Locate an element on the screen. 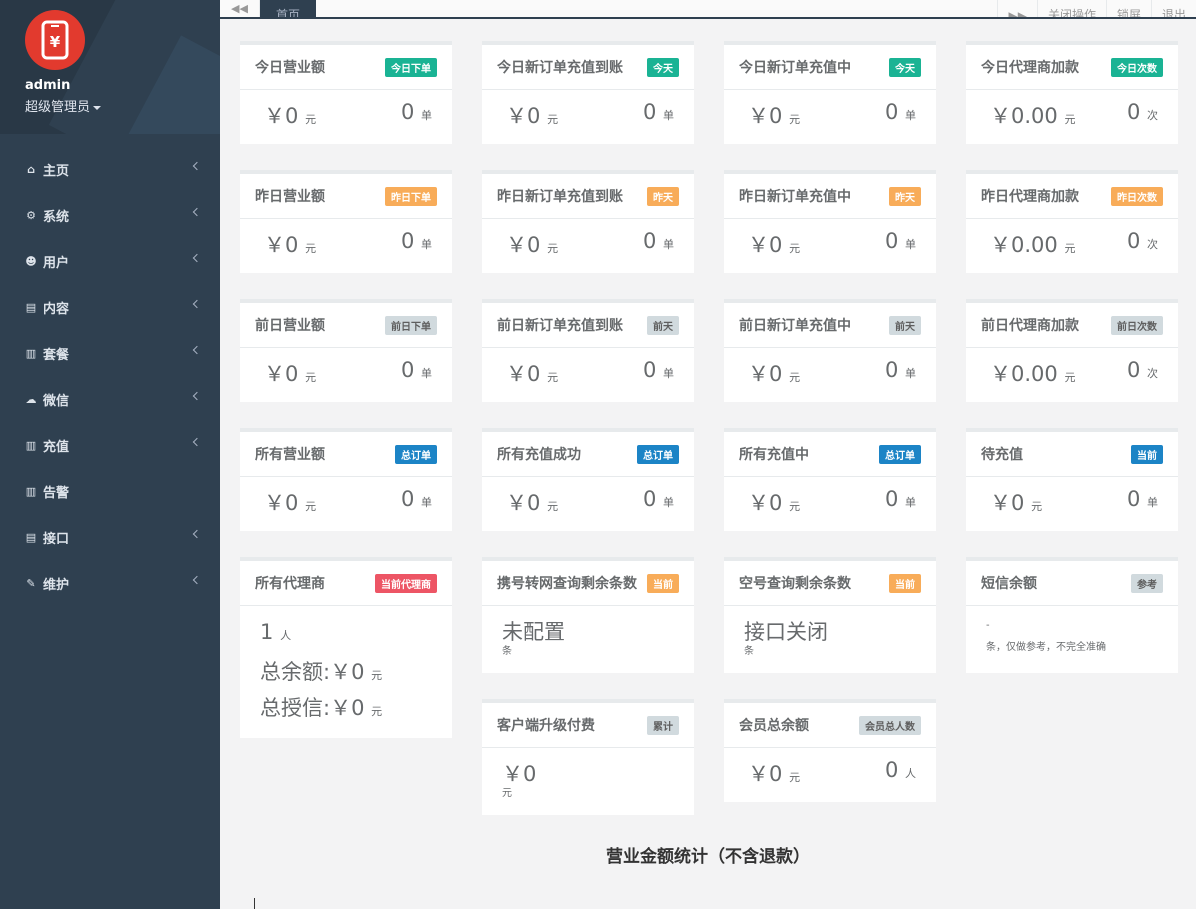 The width and height of the screenshot is (1196, 909). phone-yuan-icon: ¥ is located at coordinates (55, 40).